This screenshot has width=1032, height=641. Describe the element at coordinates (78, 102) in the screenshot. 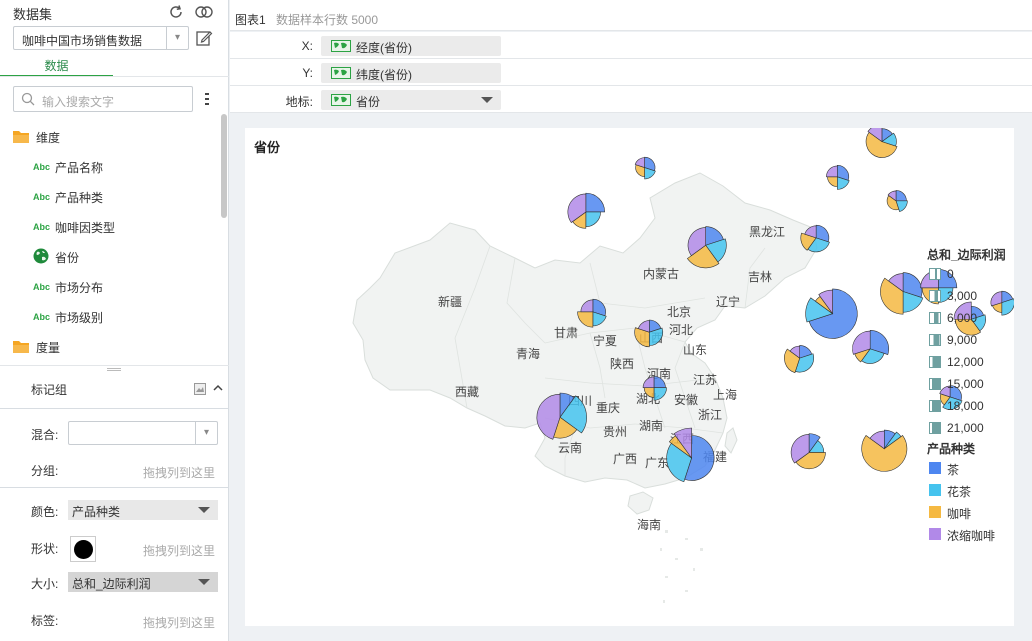

I see `search-placeholder: 输入搜索文字` at that location.